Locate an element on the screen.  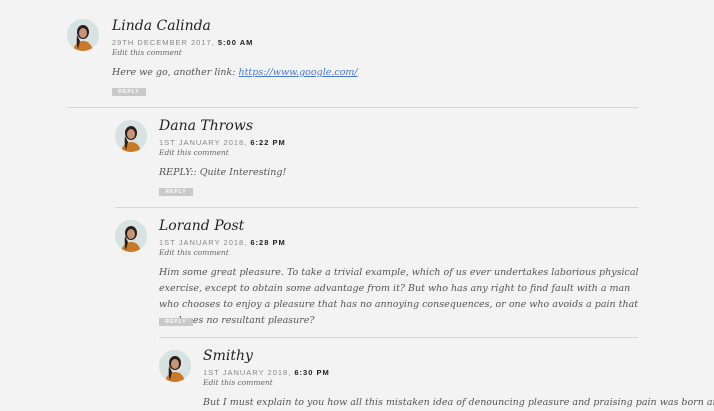
comment-time: 6:30 PM is located at coordinates (312, 372).